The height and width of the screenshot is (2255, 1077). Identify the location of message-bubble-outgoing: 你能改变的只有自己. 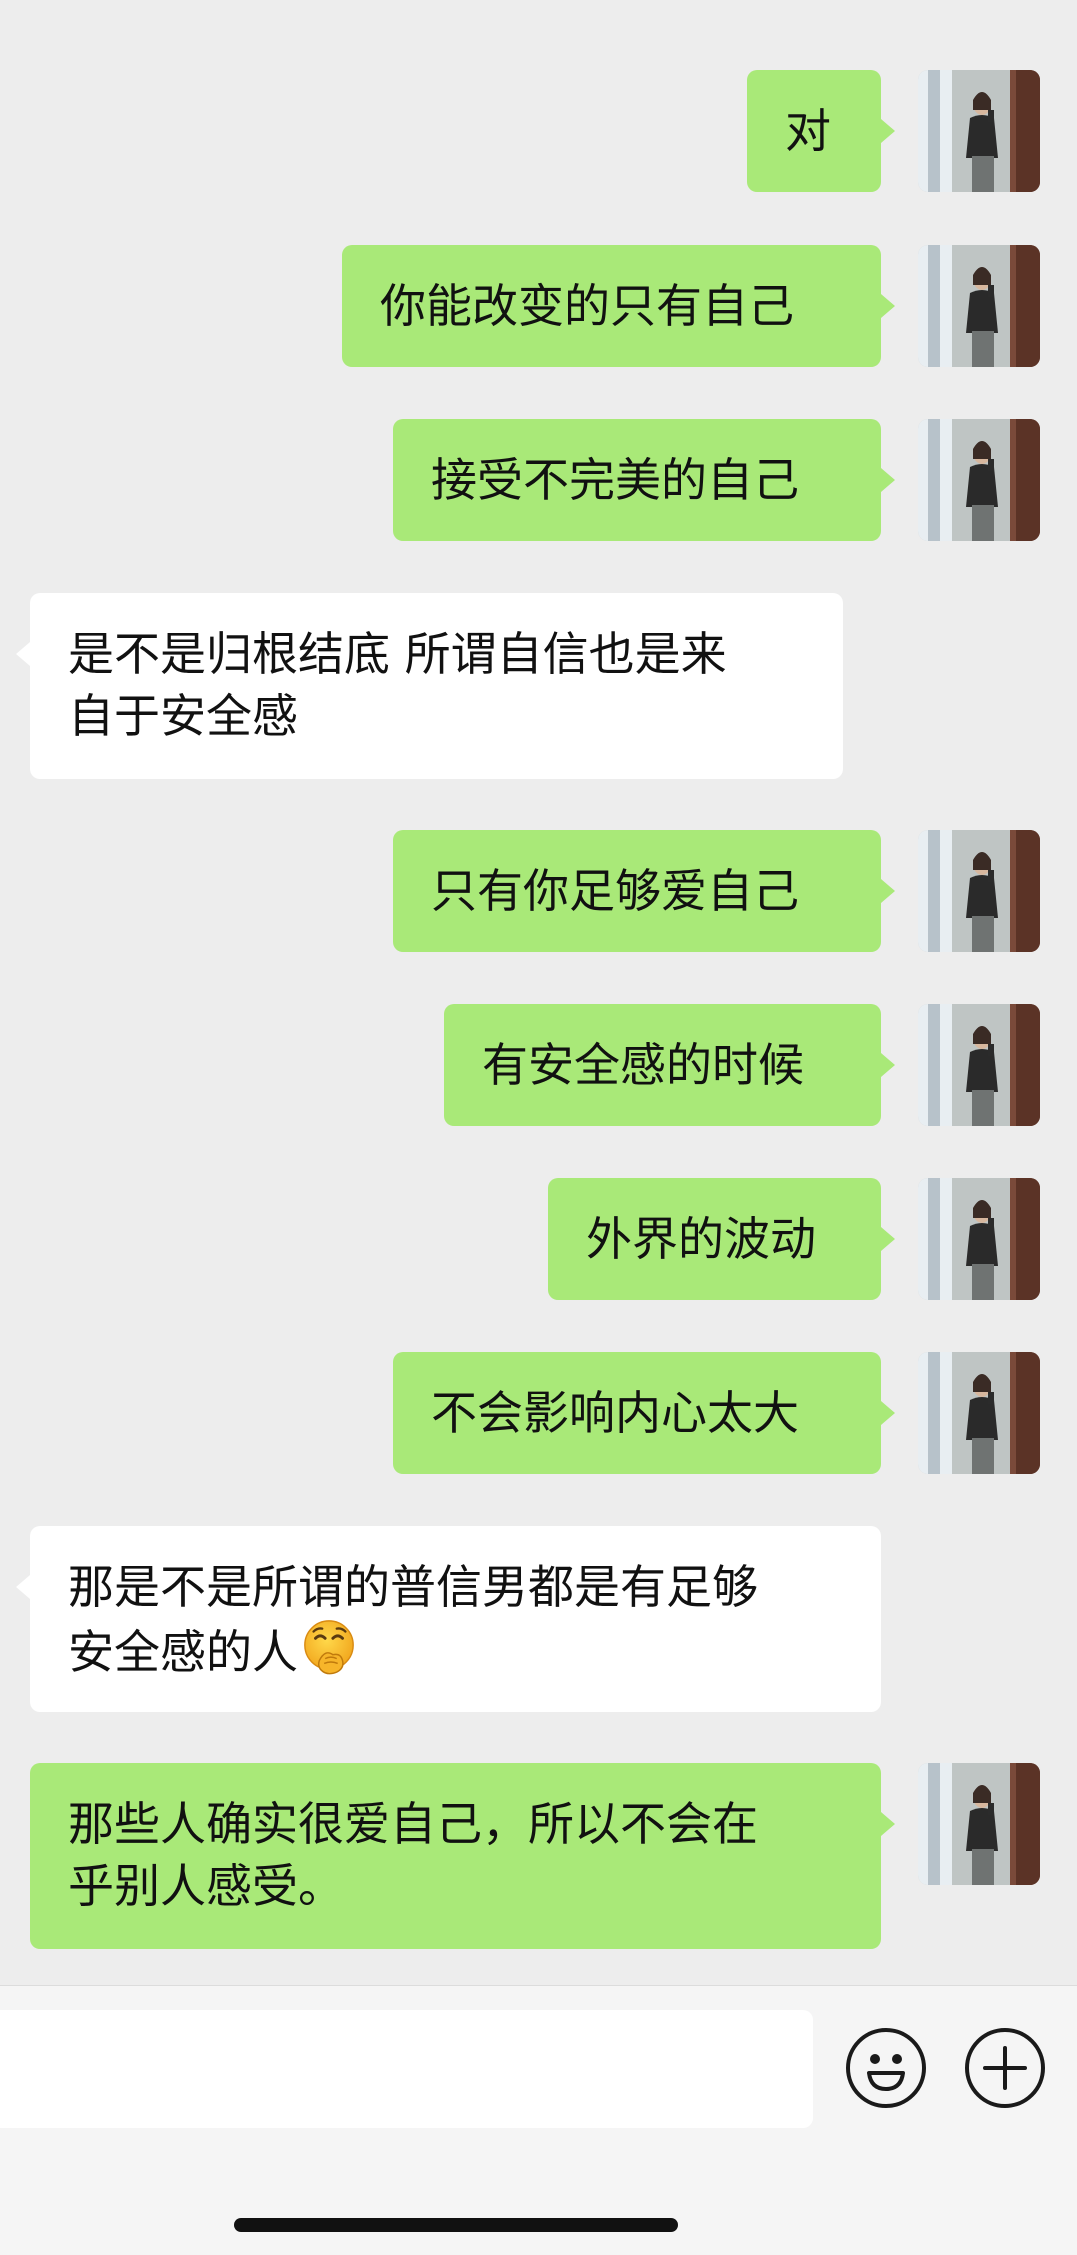
(611, 306).